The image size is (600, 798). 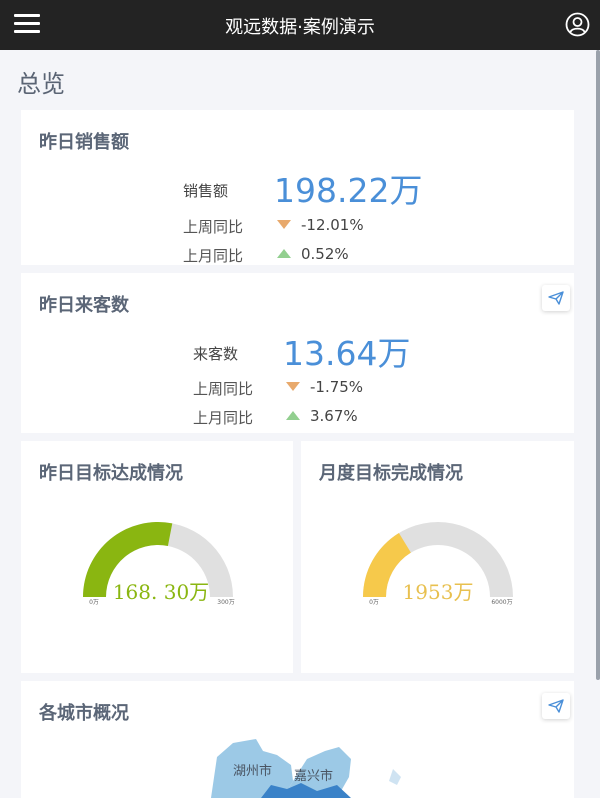 I want to click on visitors-label: 来客数, so click(x=216, y=354).